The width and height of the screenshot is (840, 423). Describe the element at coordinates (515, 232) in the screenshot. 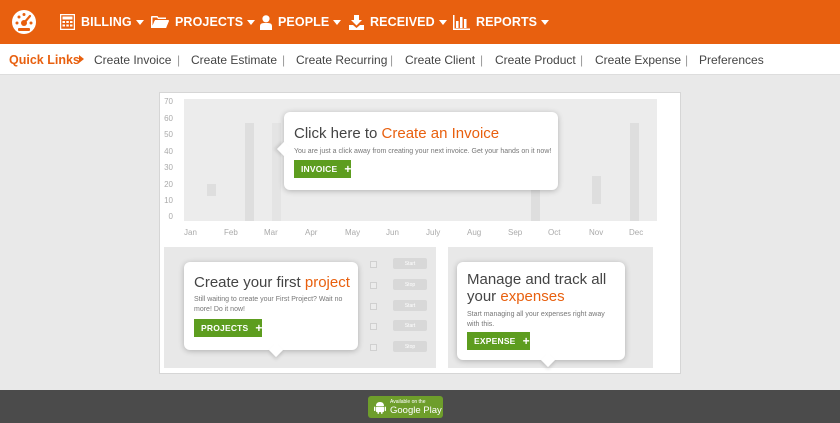

I see `x-tick-label: Sep` at that location.